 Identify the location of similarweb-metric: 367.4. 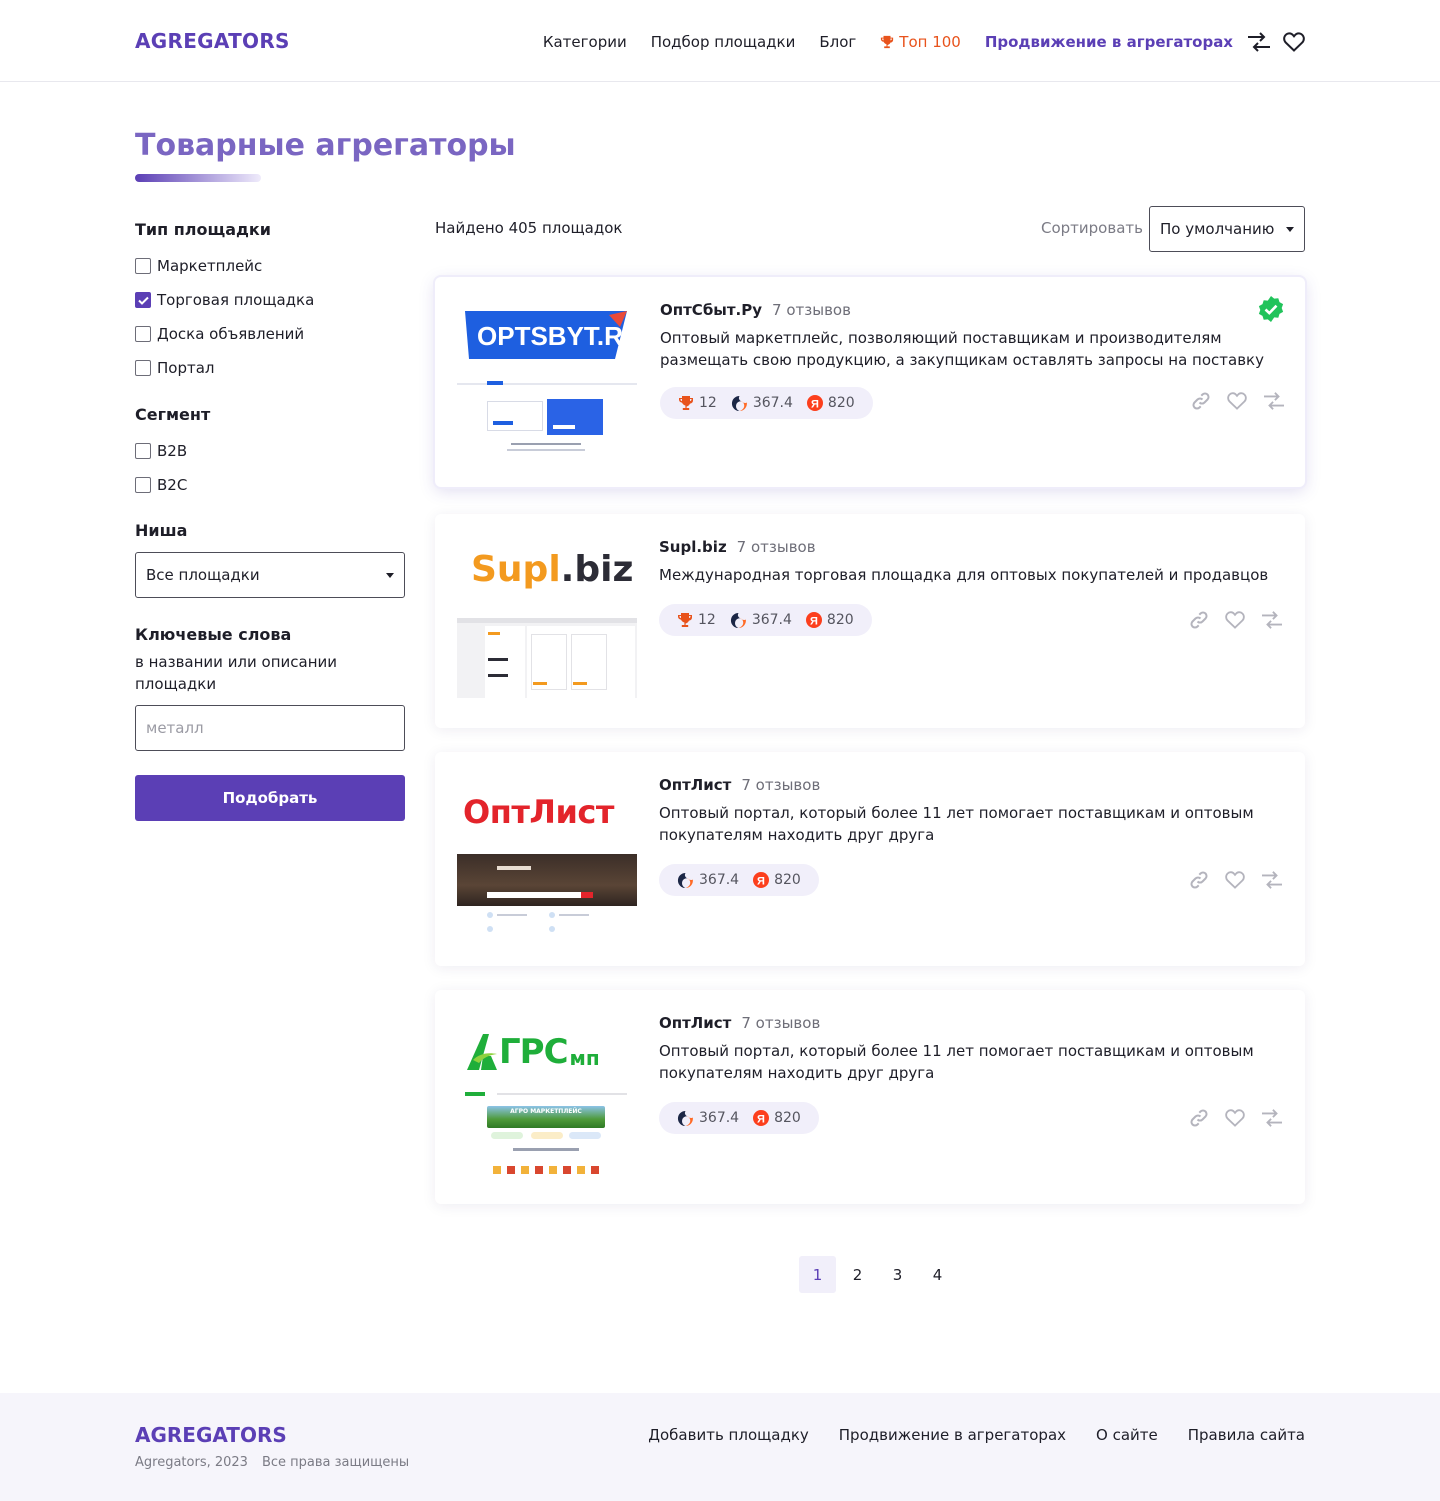
(761, 620).